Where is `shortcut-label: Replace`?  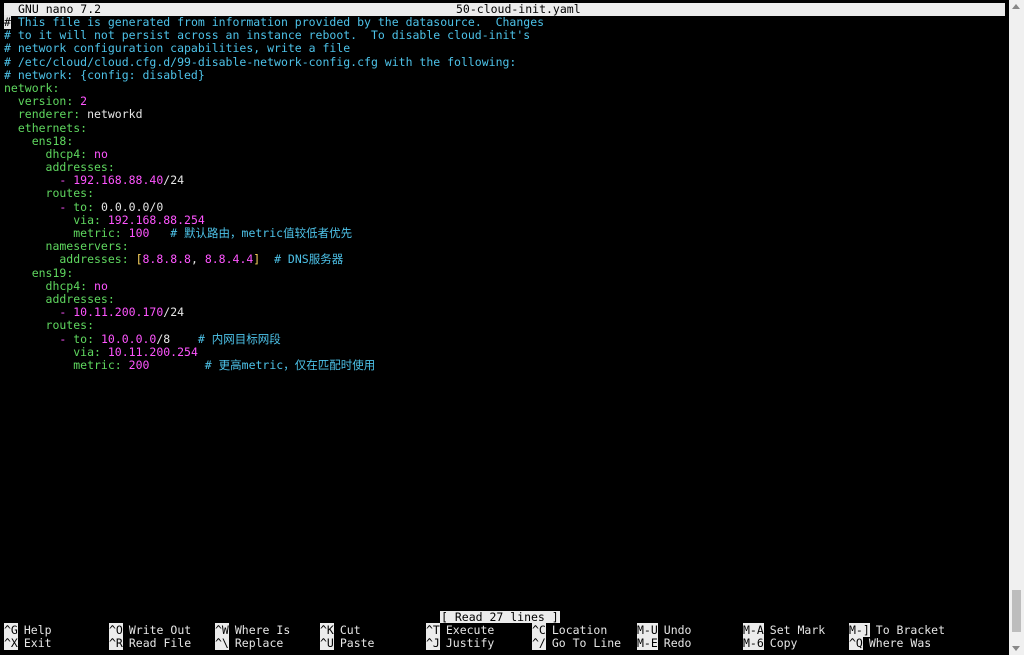 shortcut-label: Replace is located at coordinates (259, 643).